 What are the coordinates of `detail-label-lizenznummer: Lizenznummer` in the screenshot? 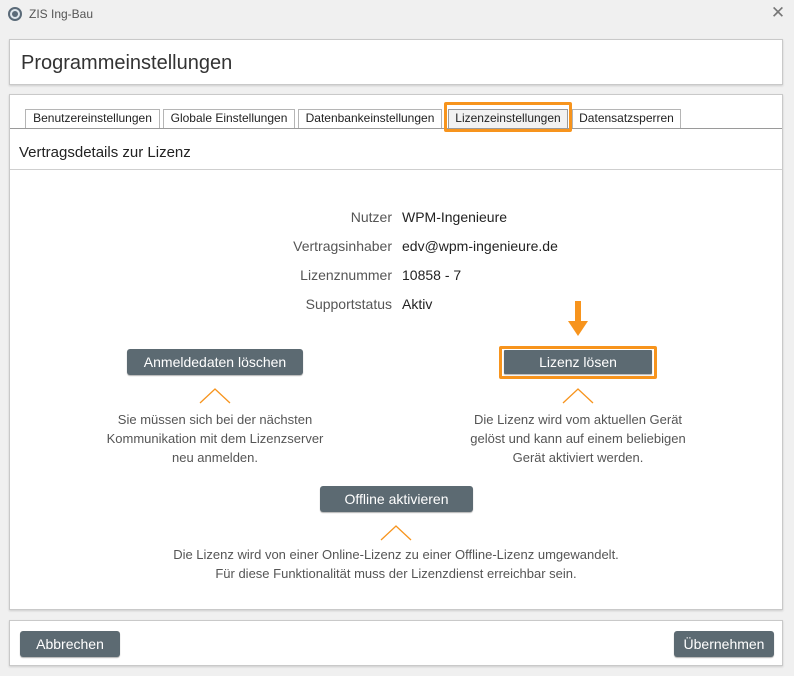 It's located at (346, 275).